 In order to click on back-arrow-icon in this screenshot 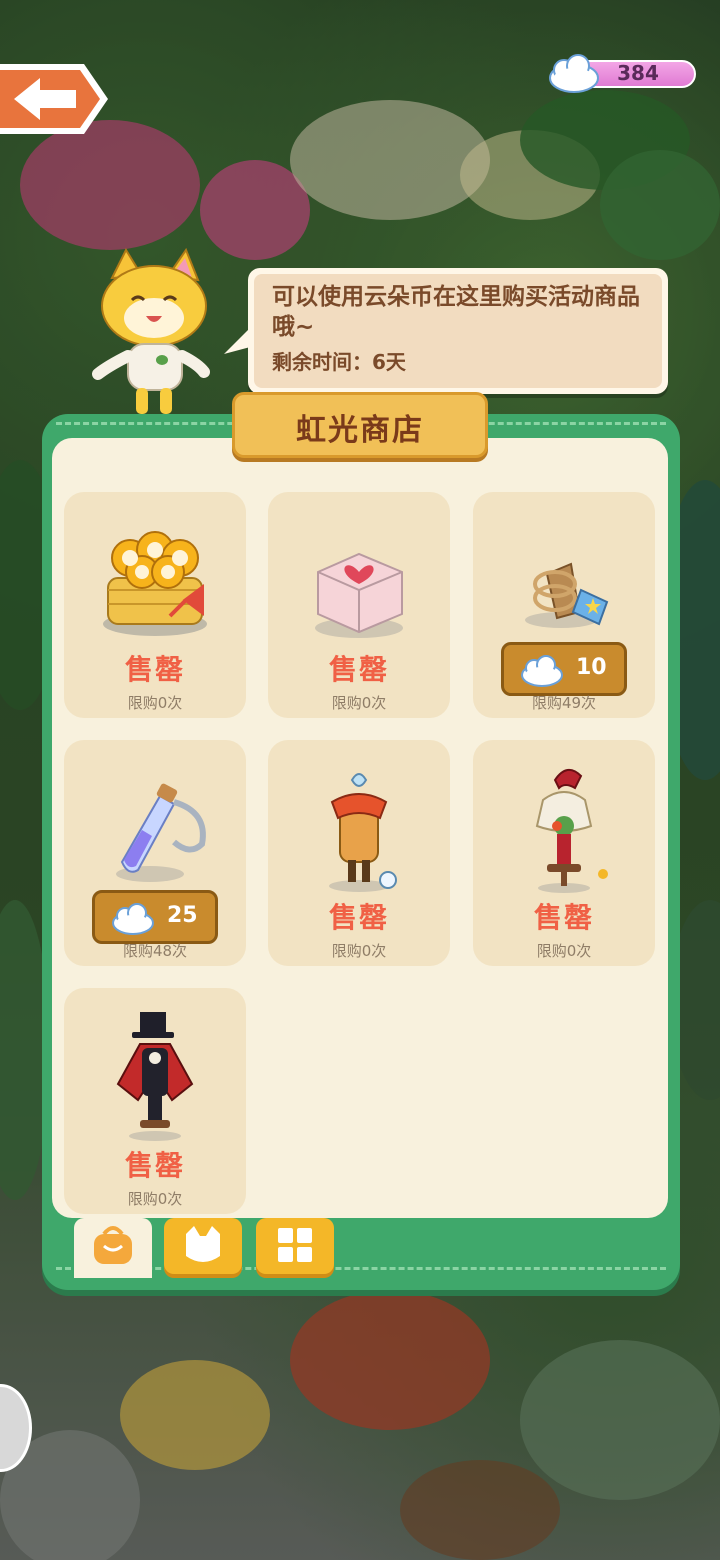, I will do `click(54, 99)`.